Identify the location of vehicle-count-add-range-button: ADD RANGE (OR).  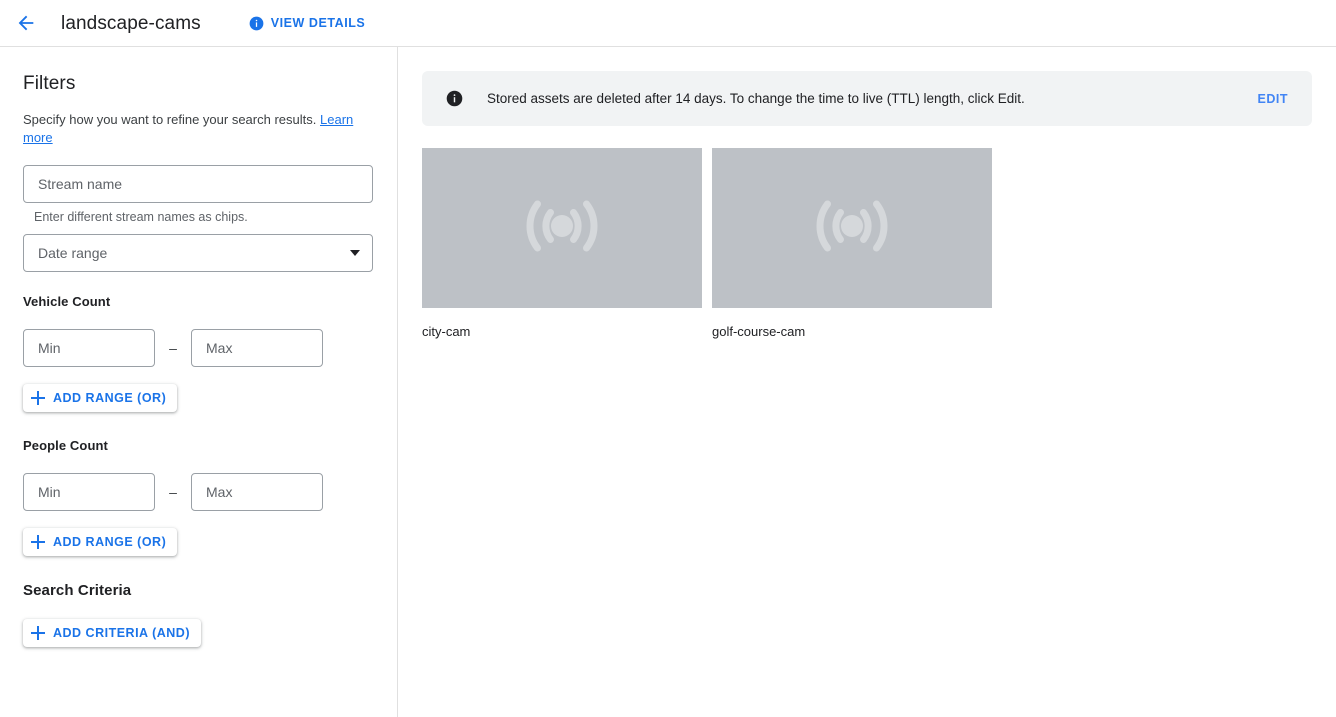
(100, 398).